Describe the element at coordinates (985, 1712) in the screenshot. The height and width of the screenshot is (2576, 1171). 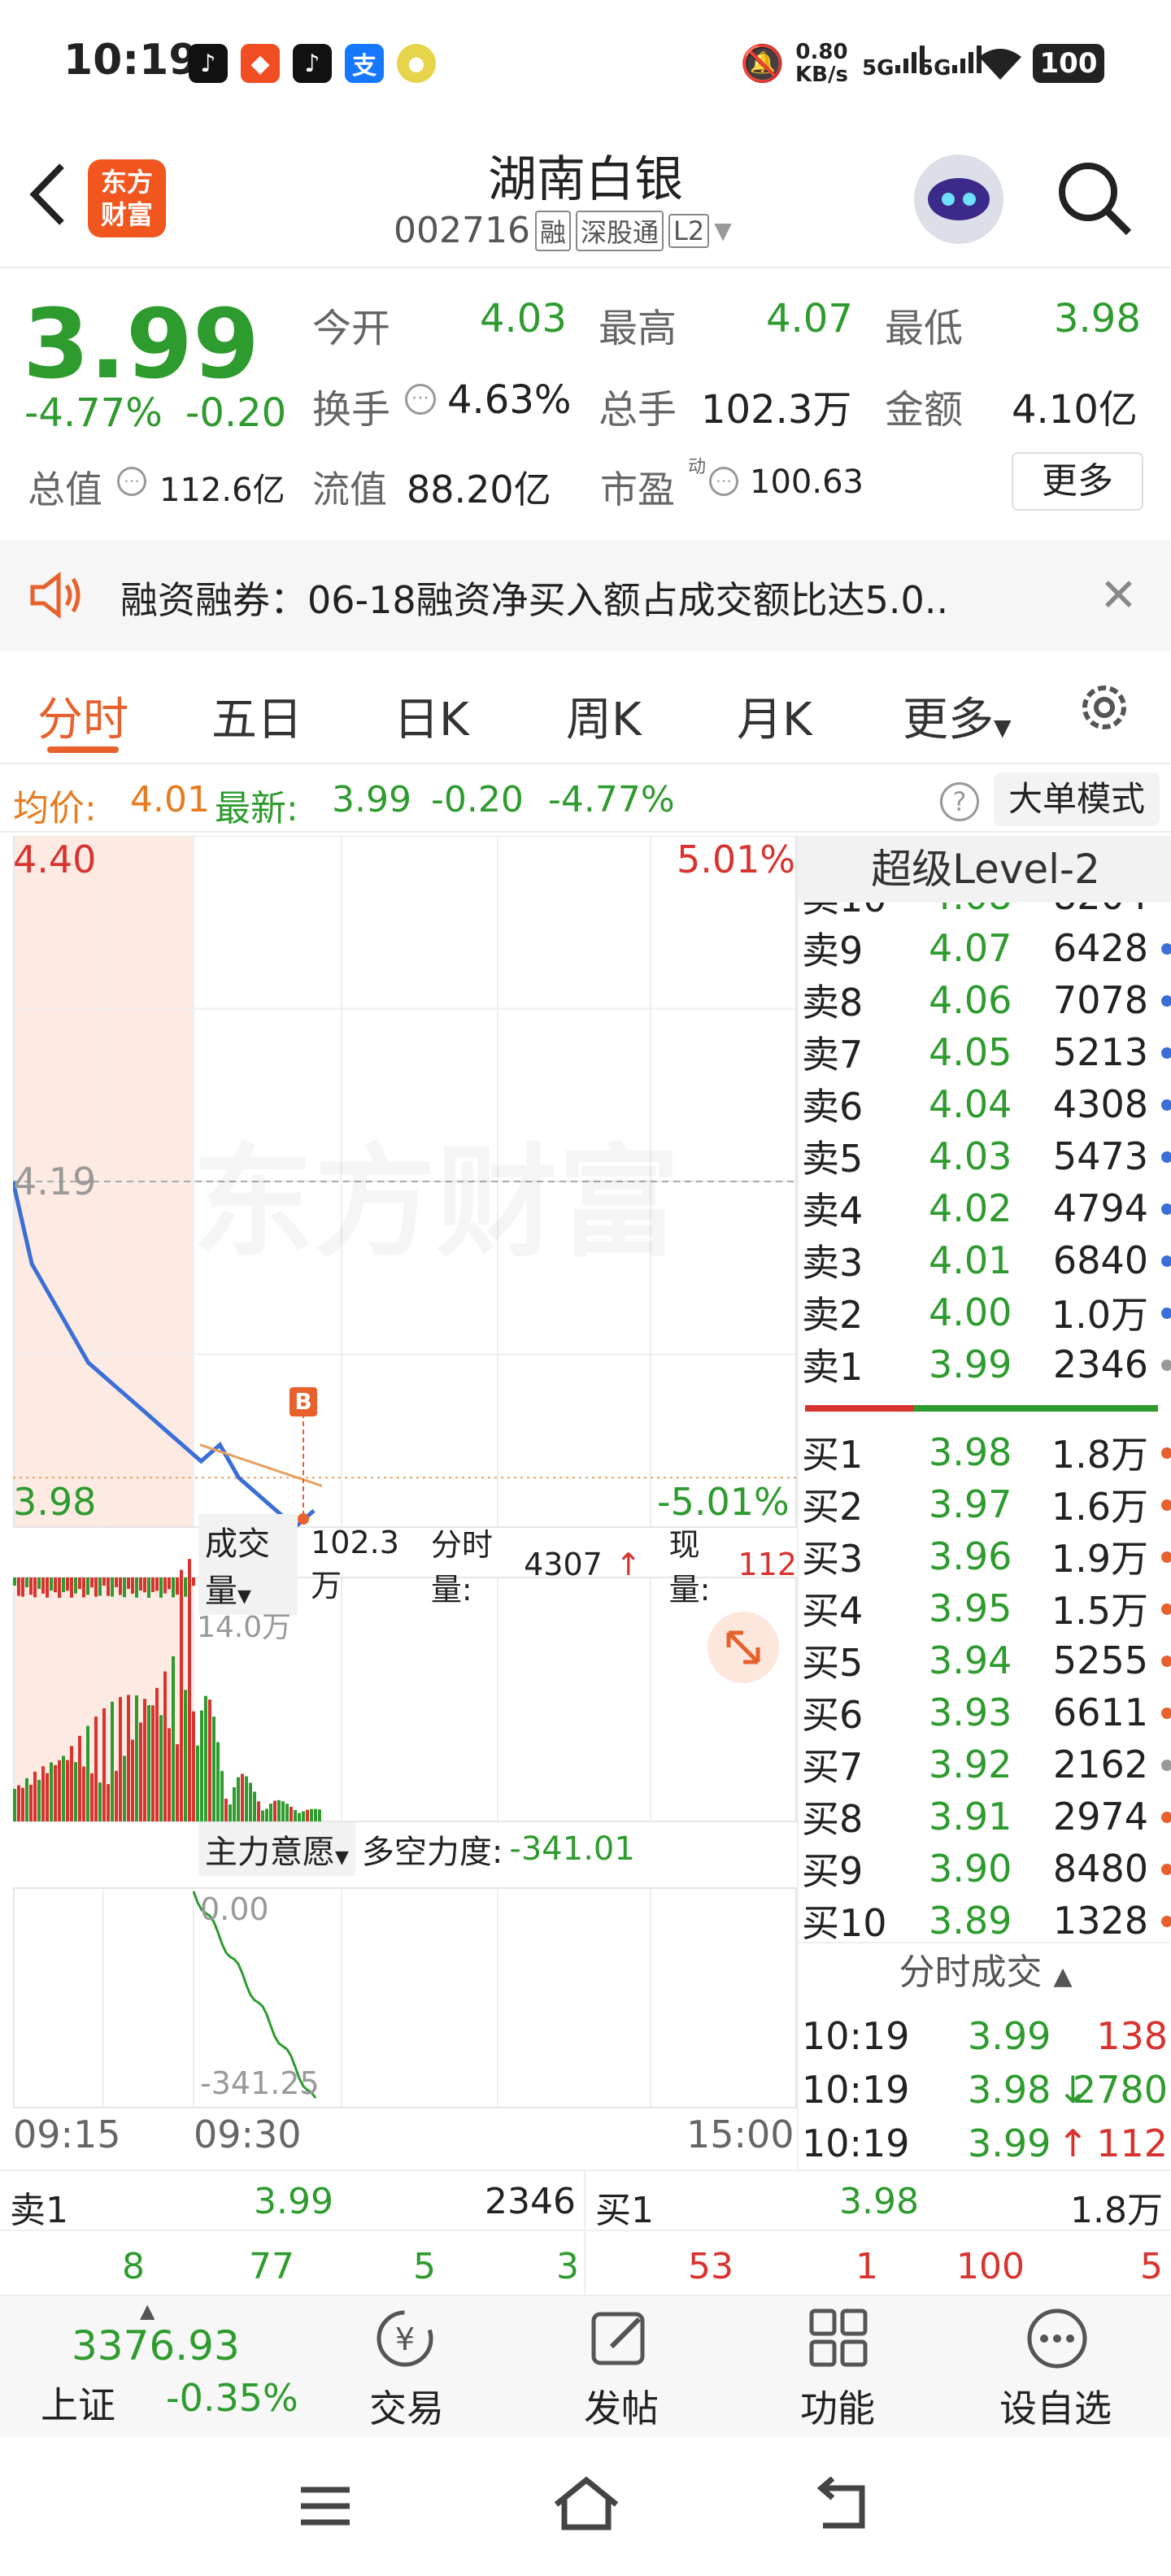
I see `bid-row: 买6 3.93 6611` at that location.